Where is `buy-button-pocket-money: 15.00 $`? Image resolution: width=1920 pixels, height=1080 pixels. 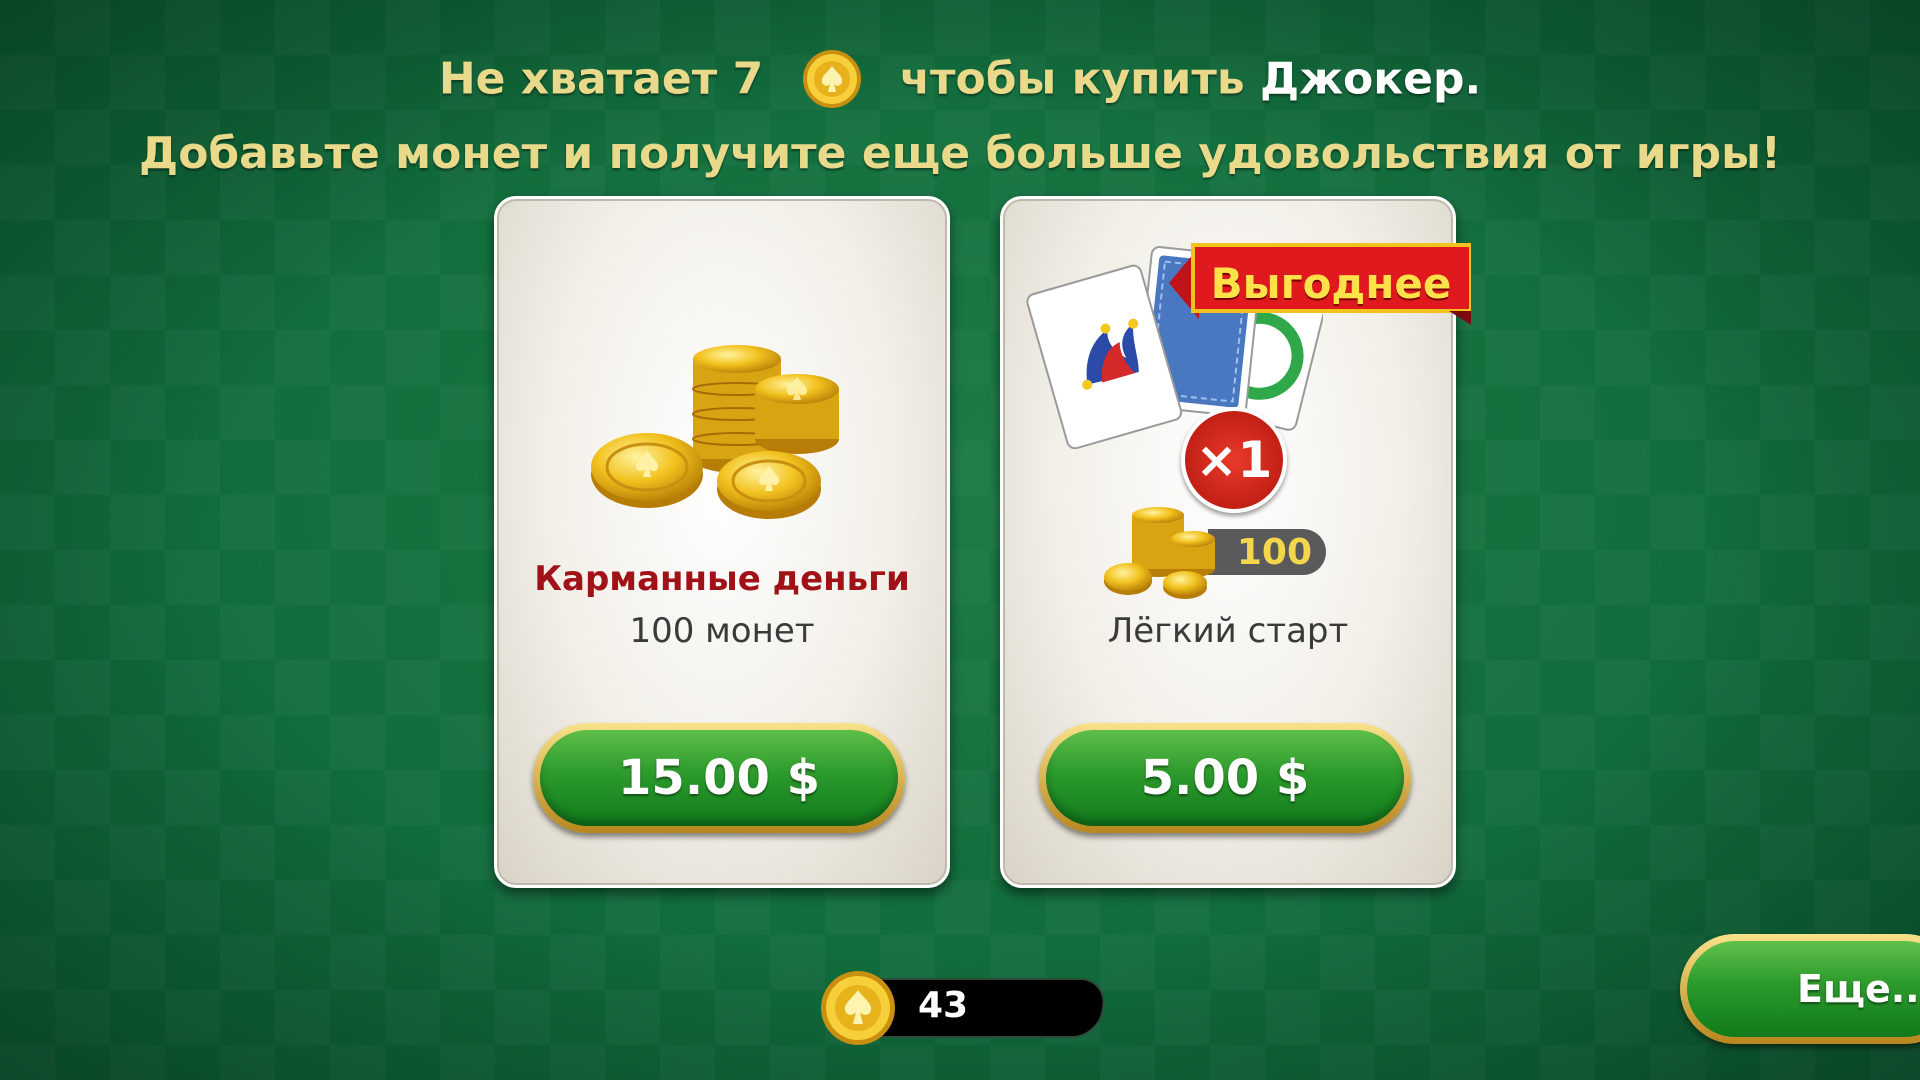
buy-button-pocket-money: 15.00 $ is located at coordinates (719, 778).